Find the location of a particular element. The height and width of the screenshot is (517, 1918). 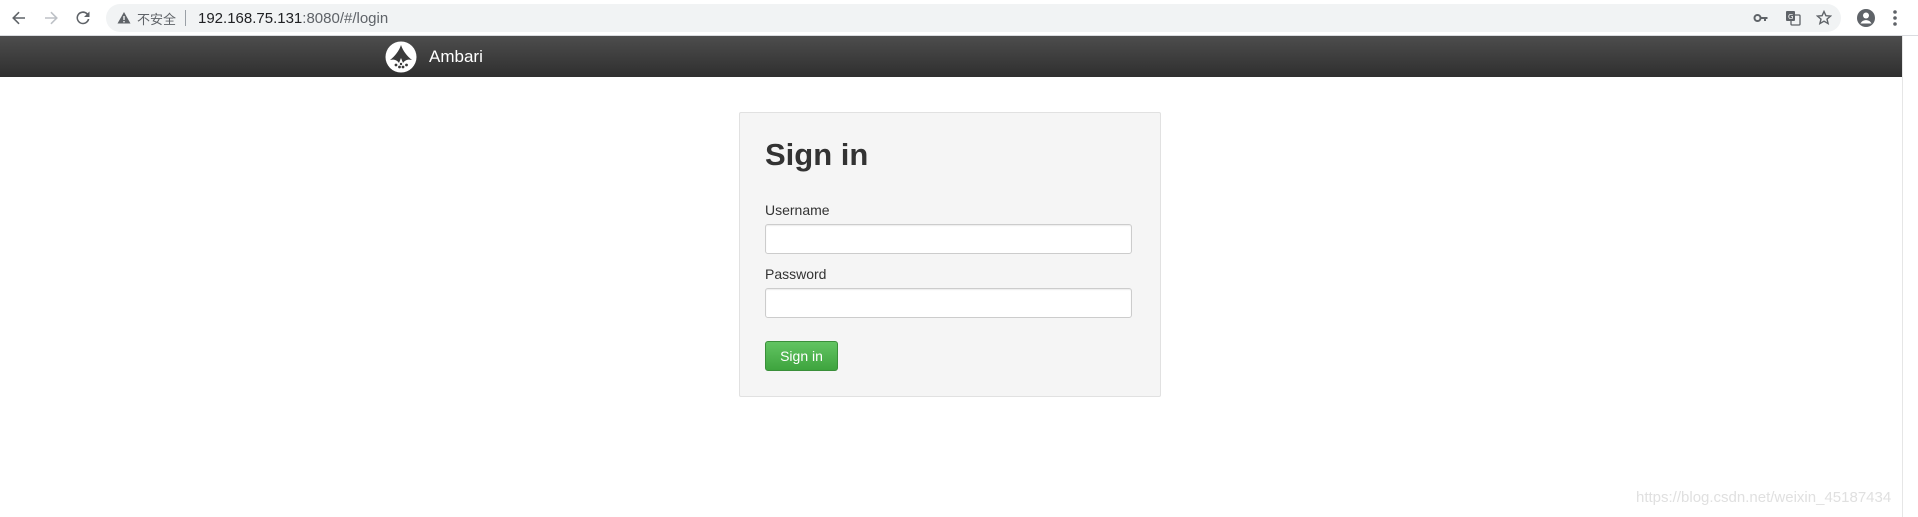

password-field is located at coordinates (948, 303).